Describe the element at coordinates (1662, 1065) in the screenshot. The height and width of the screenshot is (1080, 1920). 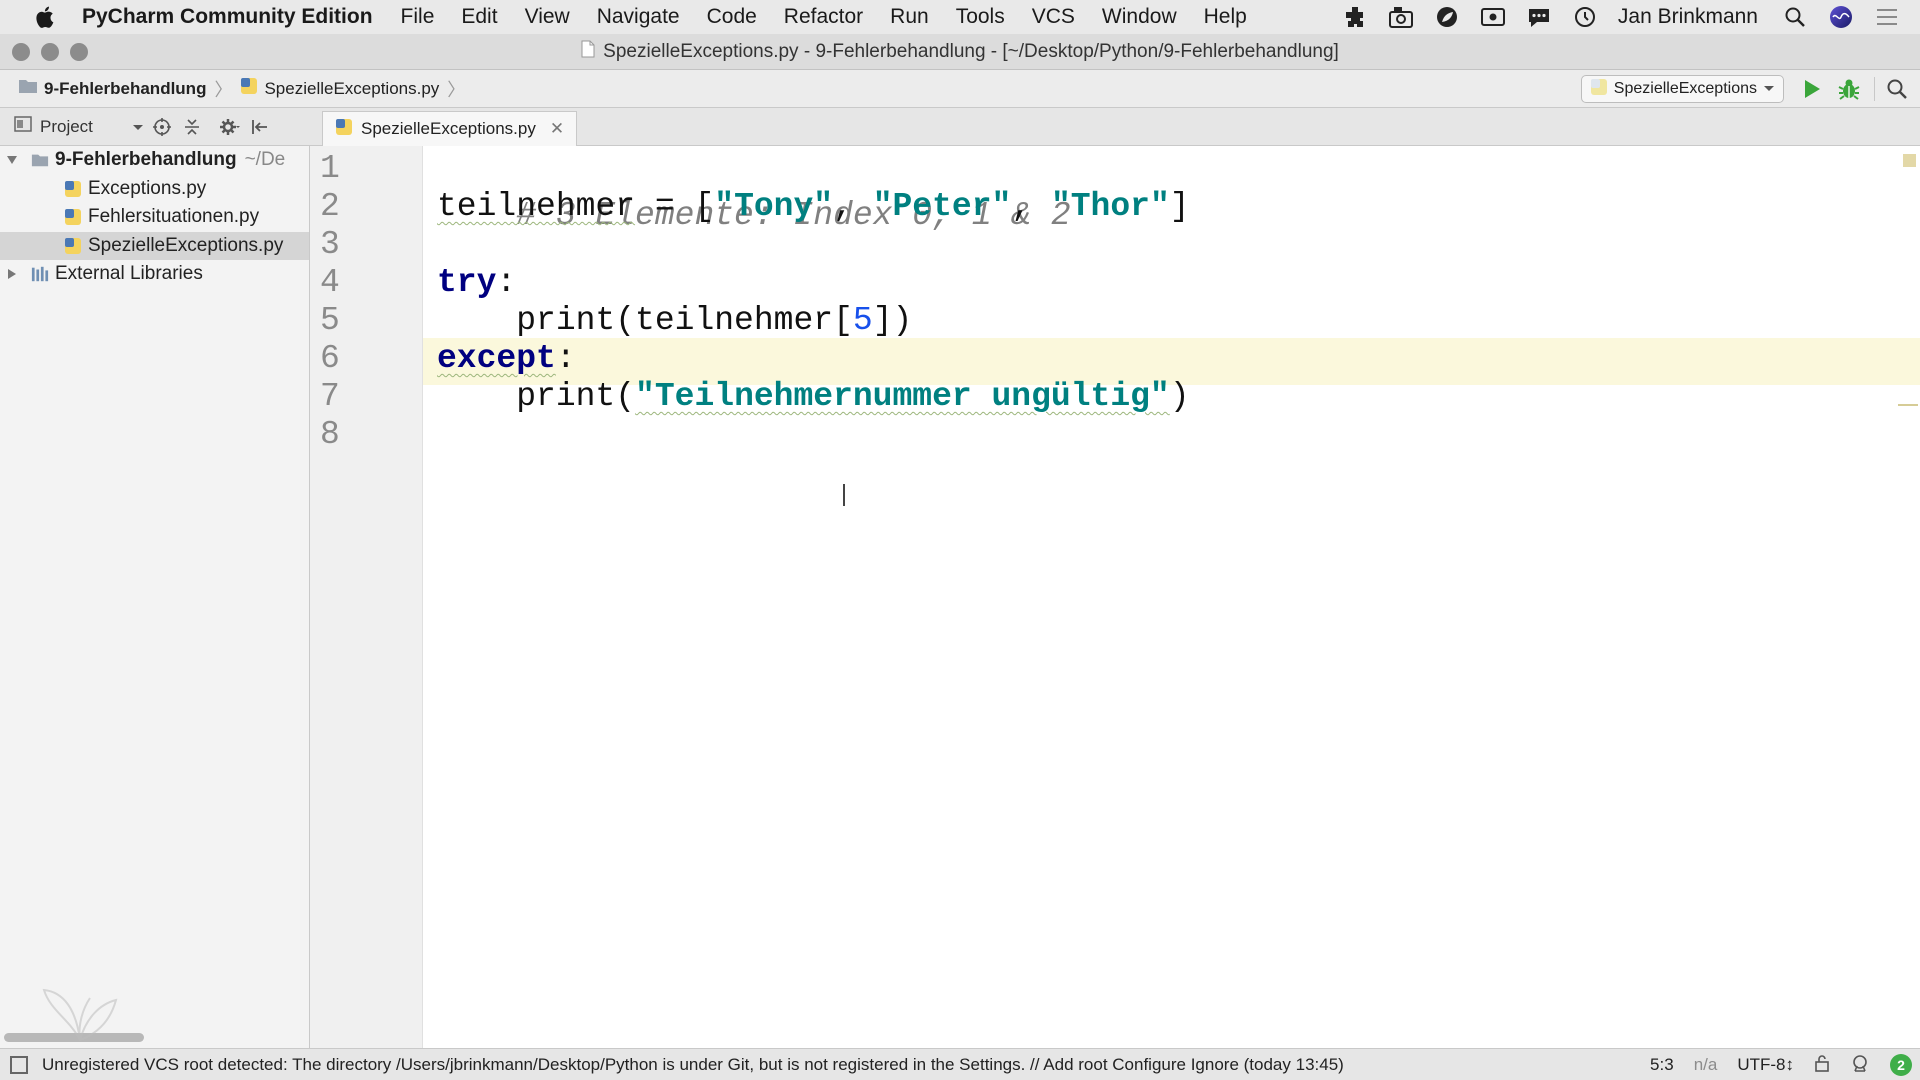
I see `caret-position: 5:3` at that location.